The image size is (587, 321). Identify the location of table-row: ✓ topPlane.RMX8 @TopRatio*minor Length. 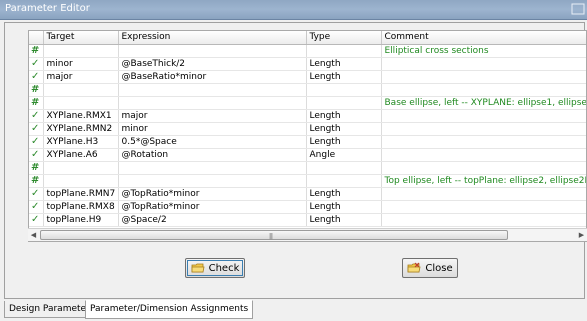
(307, 207).